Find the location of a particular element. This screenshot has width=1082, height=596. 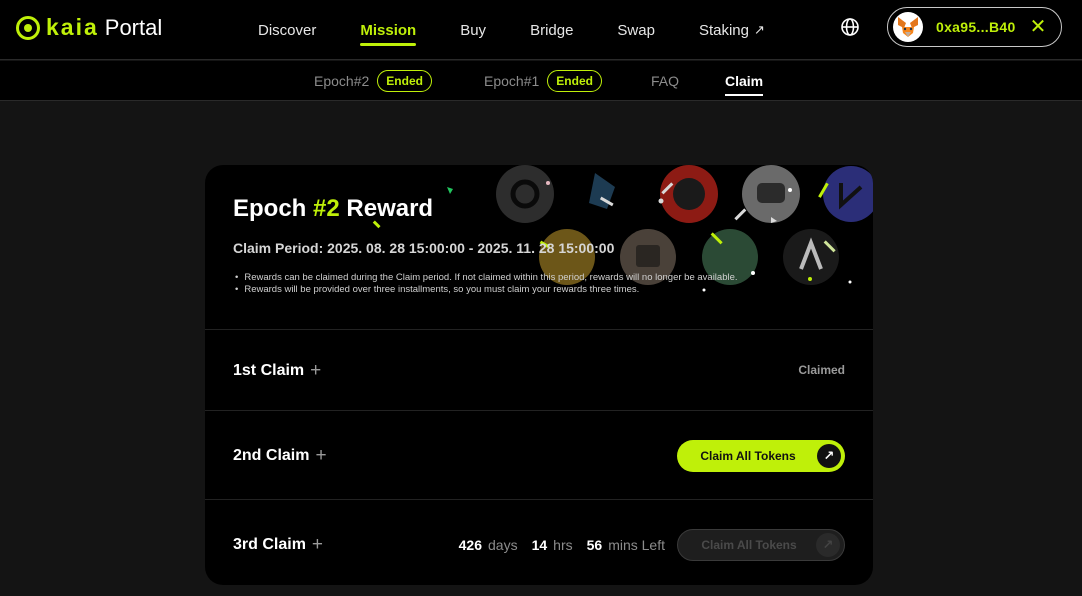

claim-countdown: 426 days 14 hrs 56 mins Left is located at coordinates (562, 545).